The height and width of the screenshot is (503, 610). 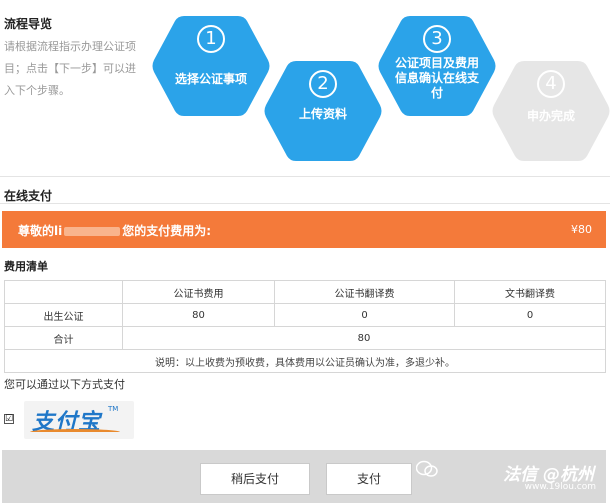 I want to click on wechat-icon, so click(x=426, y=471).